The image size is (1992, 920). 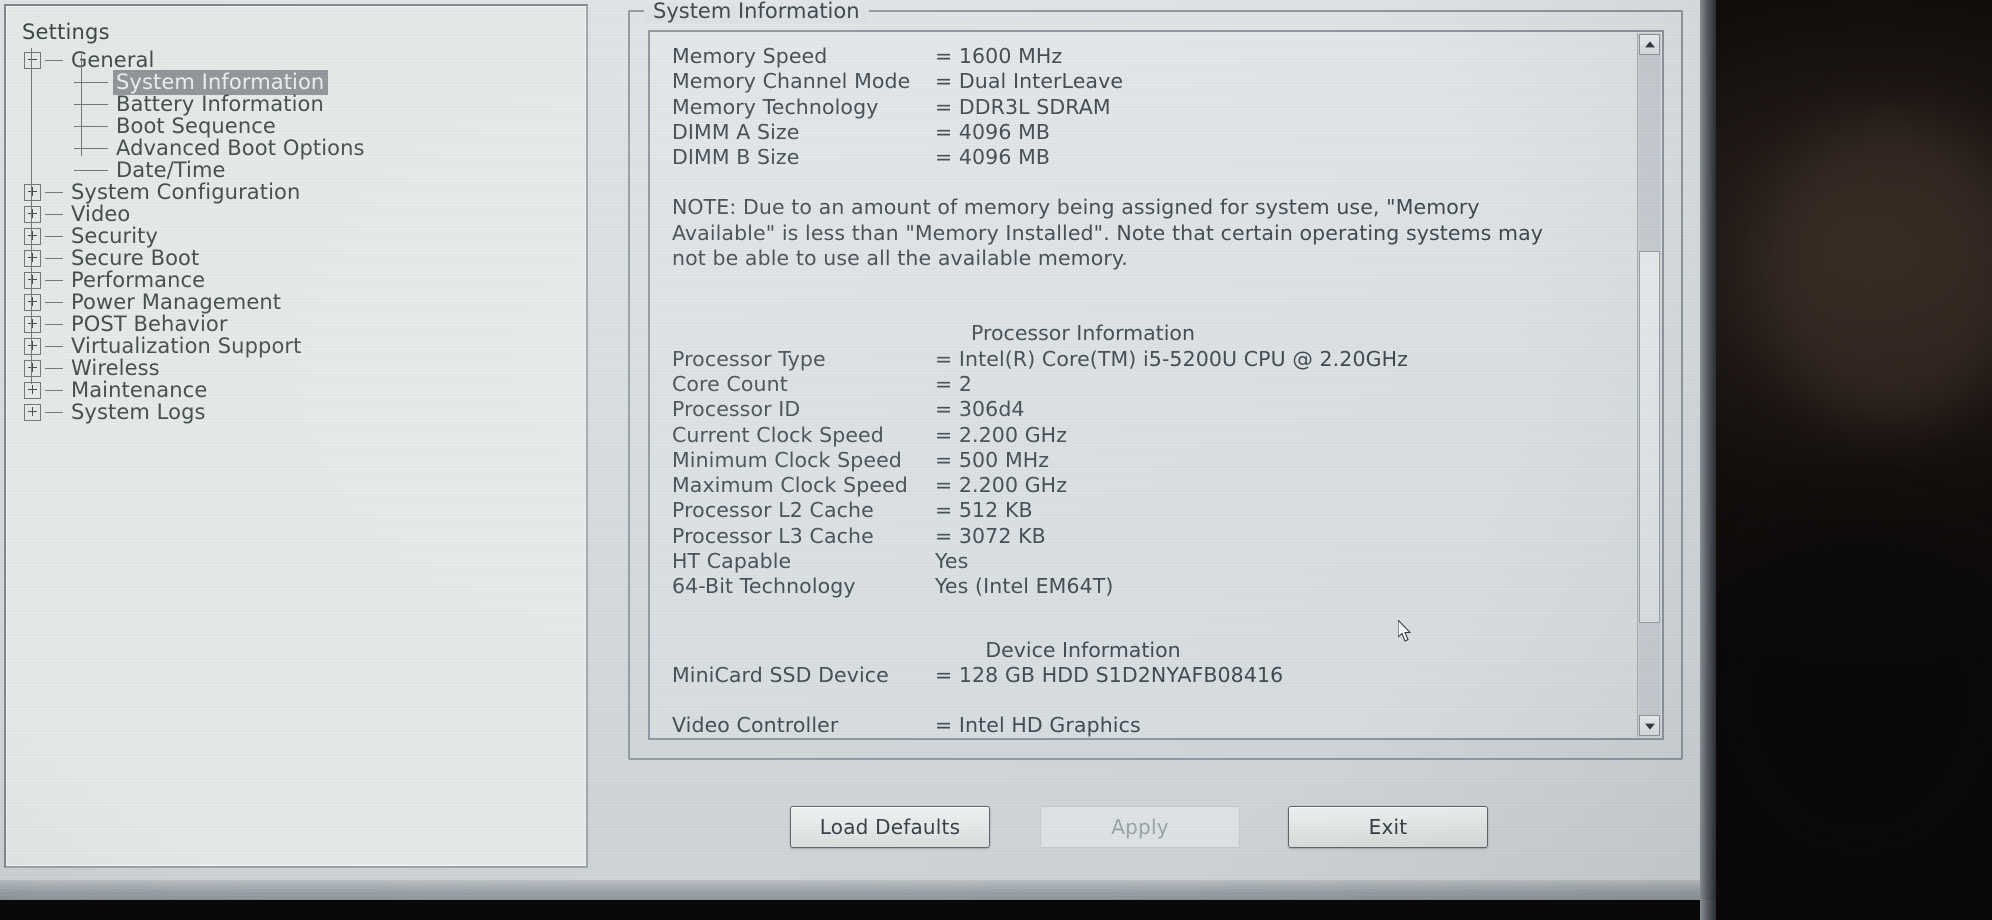 I want to click on info-row: Video Controller = Intel HD Graphics, so click(x=1154, y=725).